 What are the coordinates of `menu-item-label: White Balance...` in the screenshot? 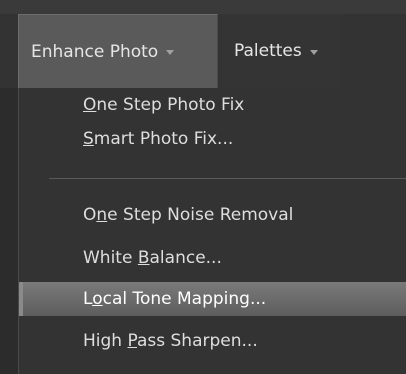 It's located at (152, 258).